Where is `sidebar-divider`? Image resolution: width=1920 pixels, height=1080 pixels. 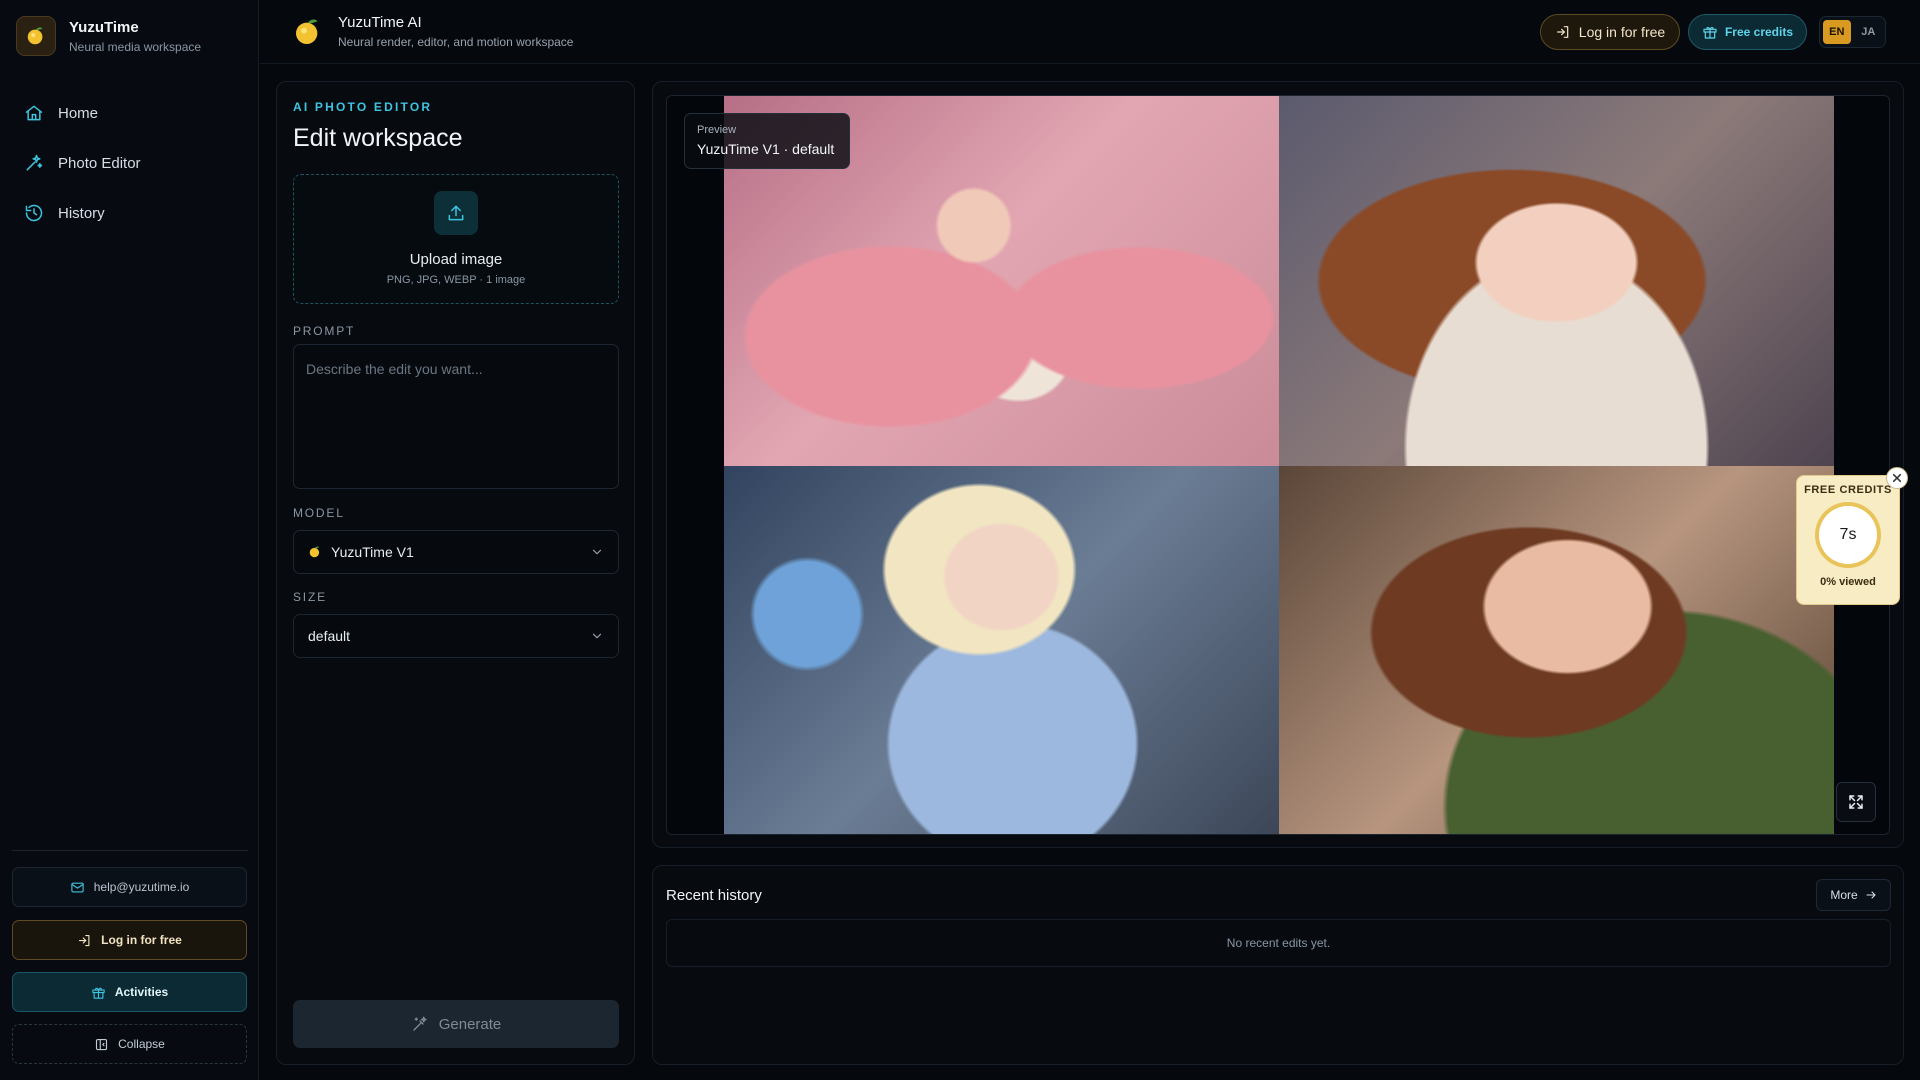
sidebar-divider is located at coordinates (130, 850).